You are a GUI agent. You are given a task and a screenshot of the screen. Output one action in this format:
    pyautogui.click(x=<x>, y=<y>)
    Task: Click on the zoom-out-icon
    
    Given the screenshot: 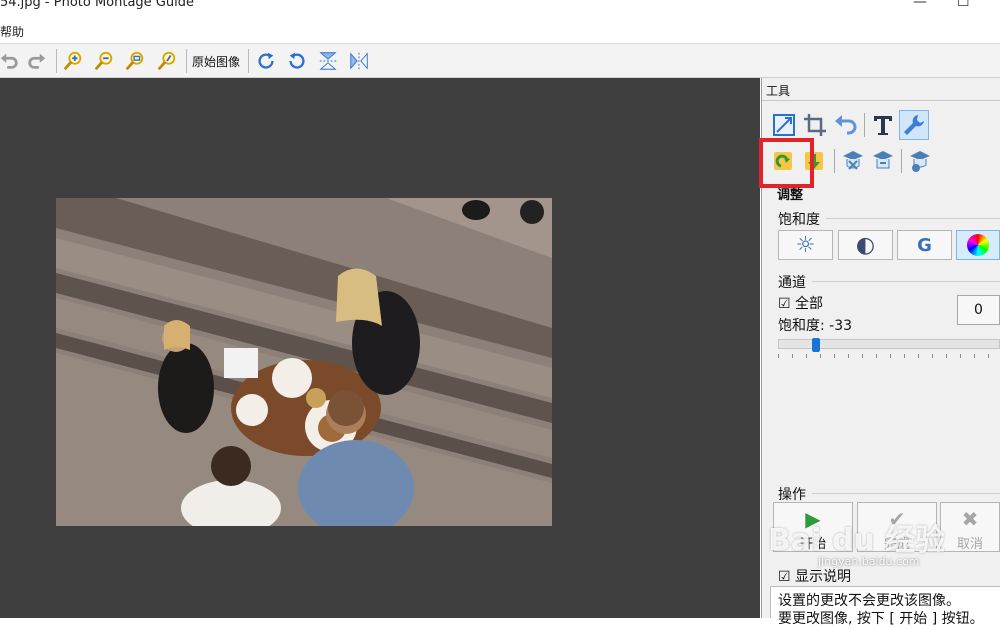 What is the action you would take?
    pyautogui.click(x=104, y=61)
    